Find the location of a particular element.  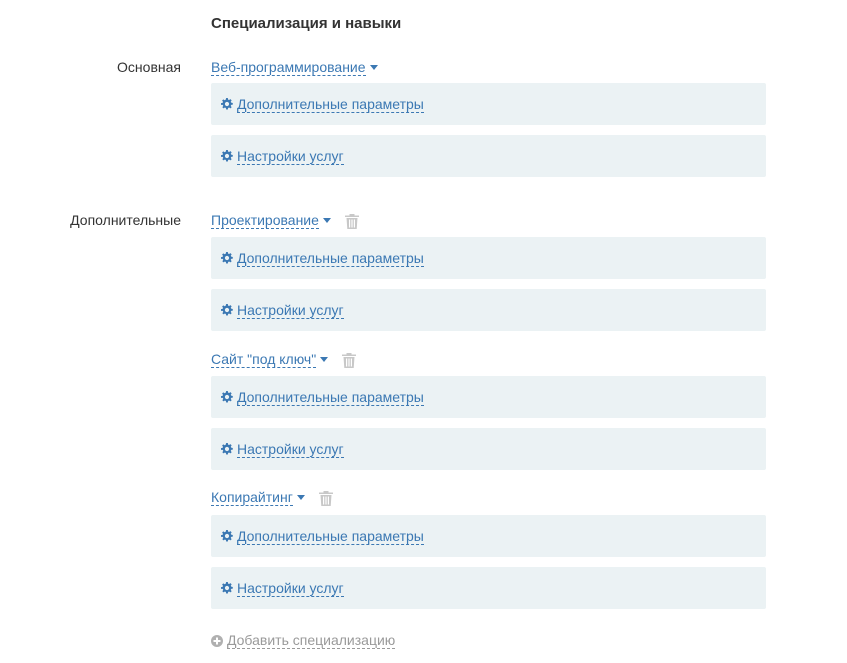

additional-specialization-row: Сайт "под ключ" is located at coordinates (284, 359).